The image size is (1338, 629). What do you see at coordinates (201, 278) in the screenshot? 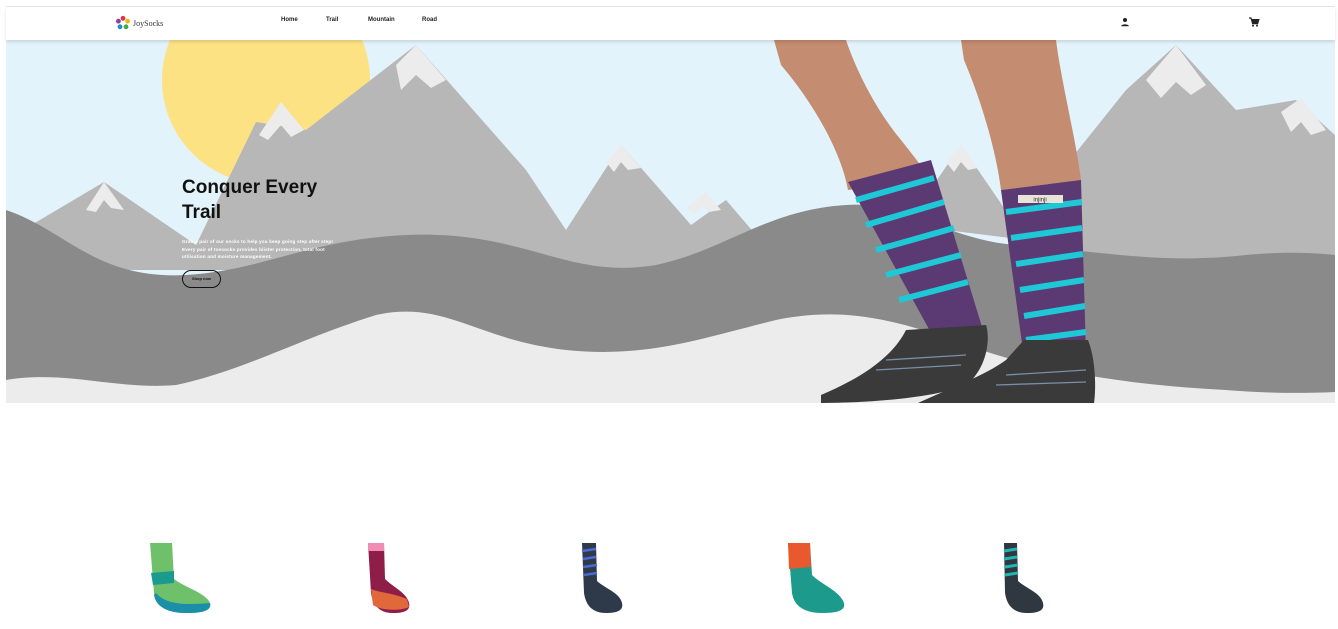
I see `shop-now-button: Shop now` at bounding box center [201, 278].